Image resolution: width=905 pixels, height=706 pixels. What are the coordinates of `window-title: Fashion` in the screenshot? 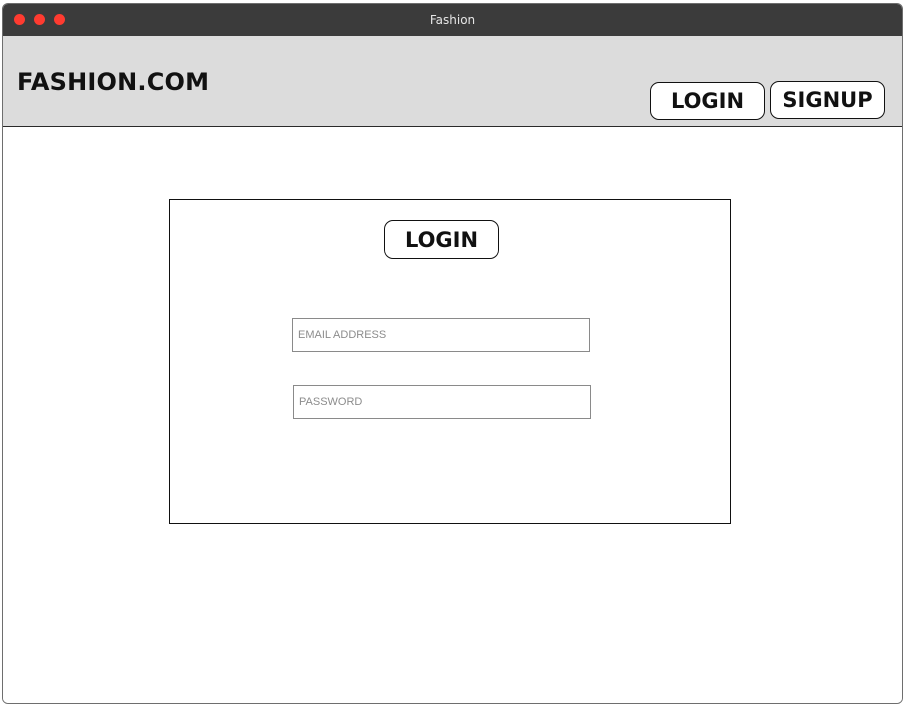 It's located at (452, 20).